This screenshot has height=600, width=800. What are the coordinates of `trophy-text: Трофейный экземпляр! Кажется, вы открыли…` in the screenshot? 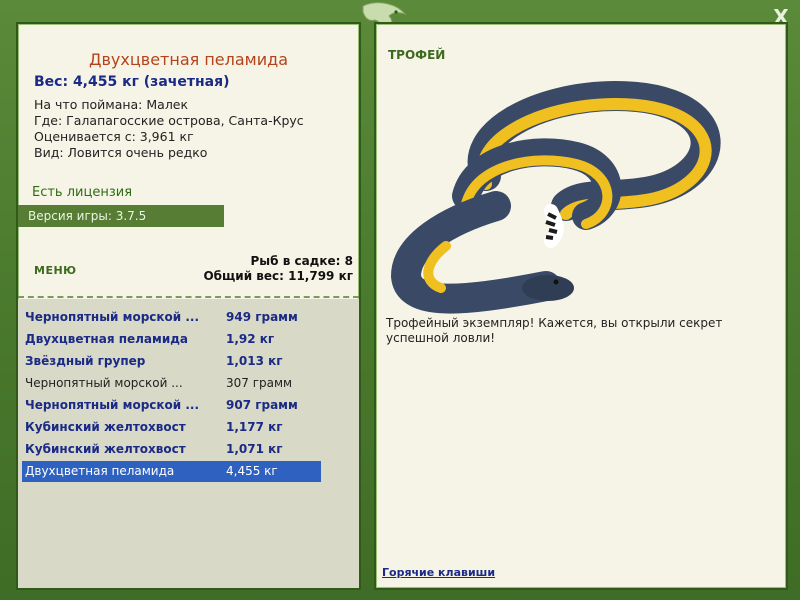 It's located at (554, 330).